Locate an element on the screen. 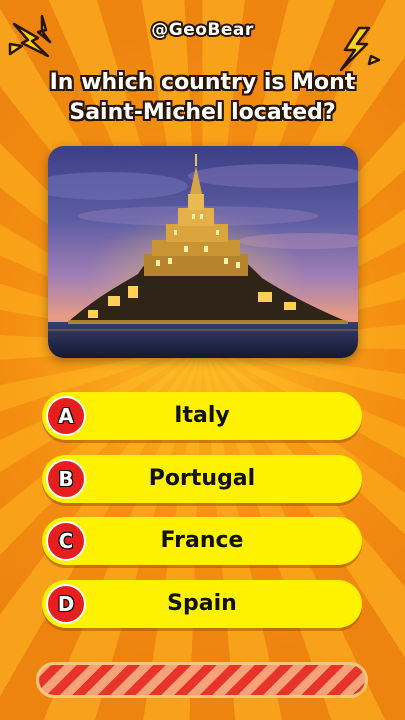 The image size is (405, 720). countdown-timer-bar is located at coordinates (202, 680).